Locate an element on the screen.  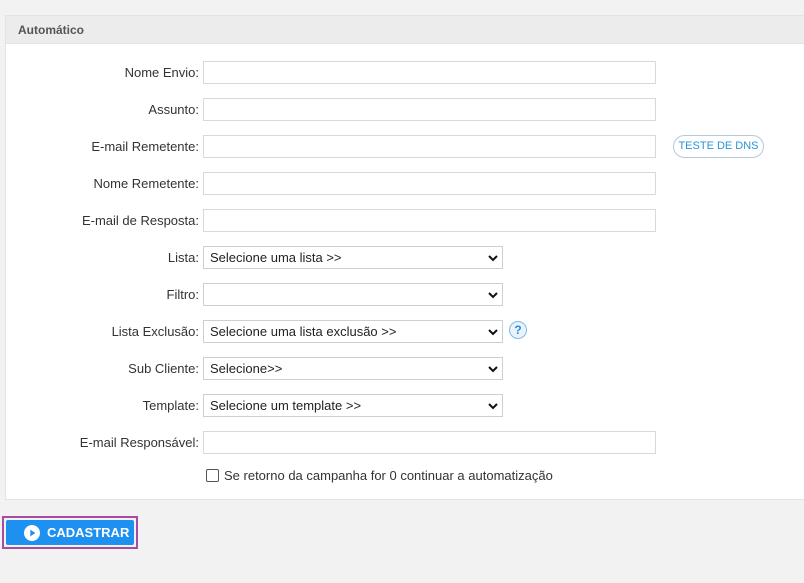
cadastrar-label: CADASTRAR is located at coordinates (88, 532).